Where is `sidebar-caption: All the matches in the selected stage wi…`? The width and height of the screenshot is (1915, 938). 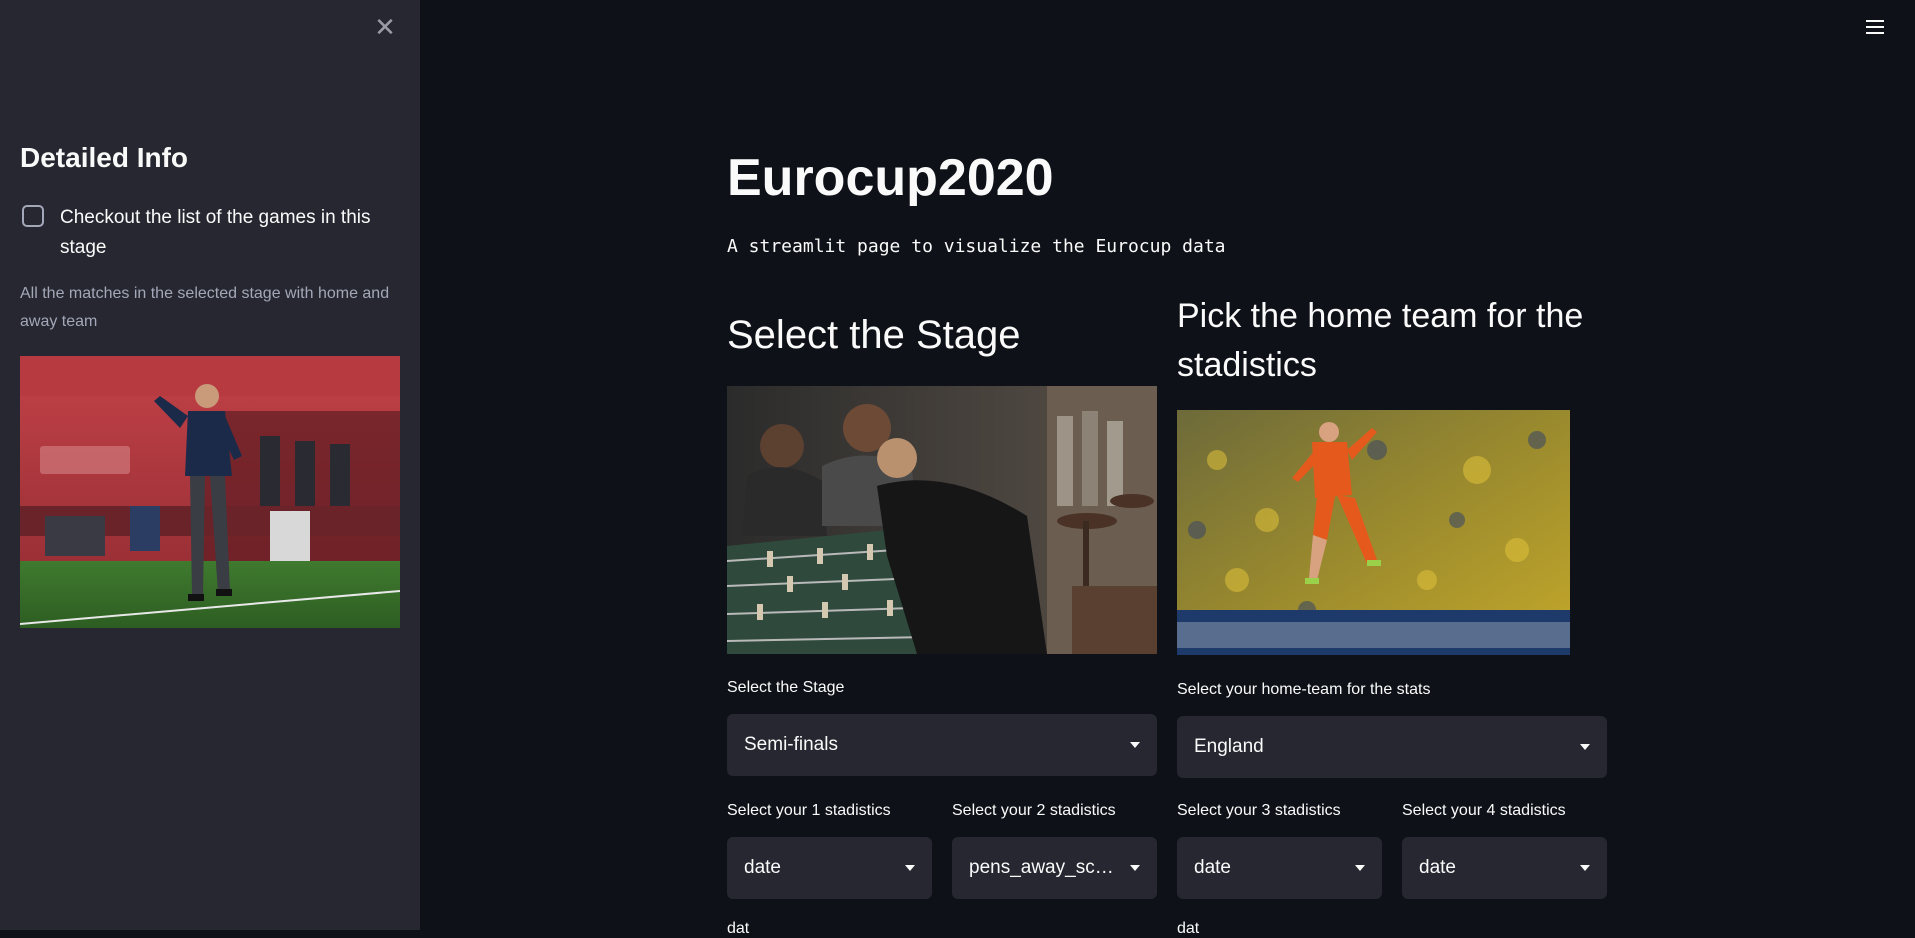
sidebar-caption: All the matches in the selected stage wi… is located at coordinates (205, 307).